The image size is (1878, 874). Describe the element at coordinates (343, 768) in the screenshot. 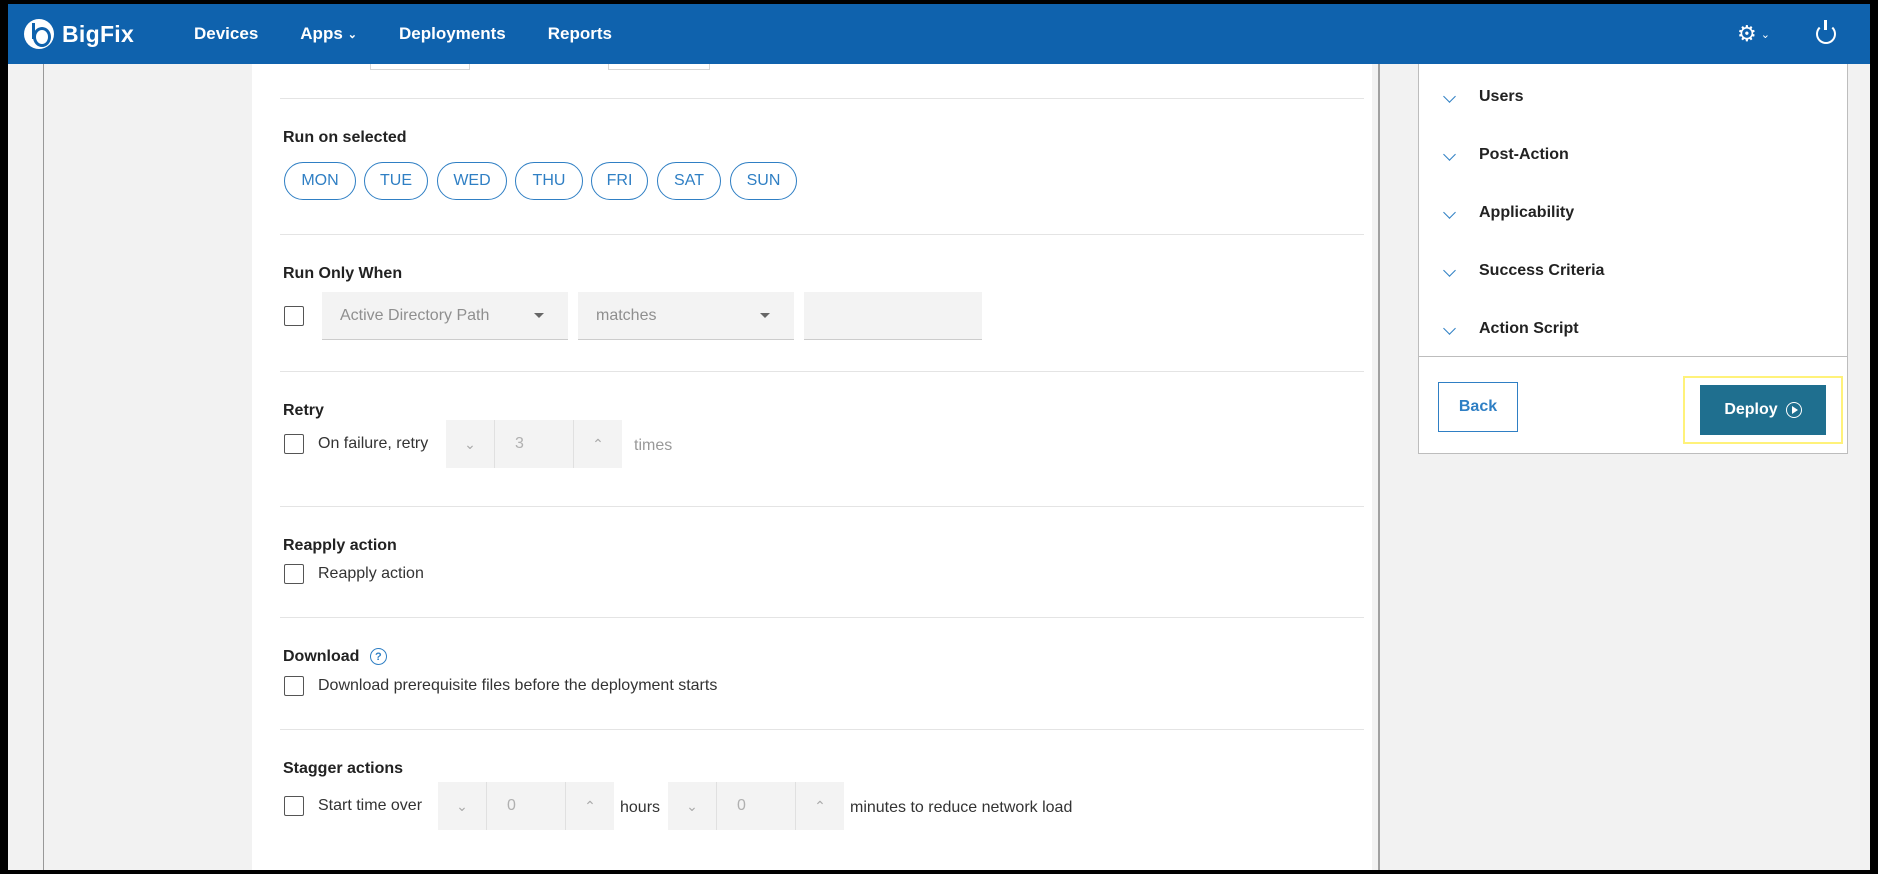

I see `stagger-title: Stagger actions` at that location.